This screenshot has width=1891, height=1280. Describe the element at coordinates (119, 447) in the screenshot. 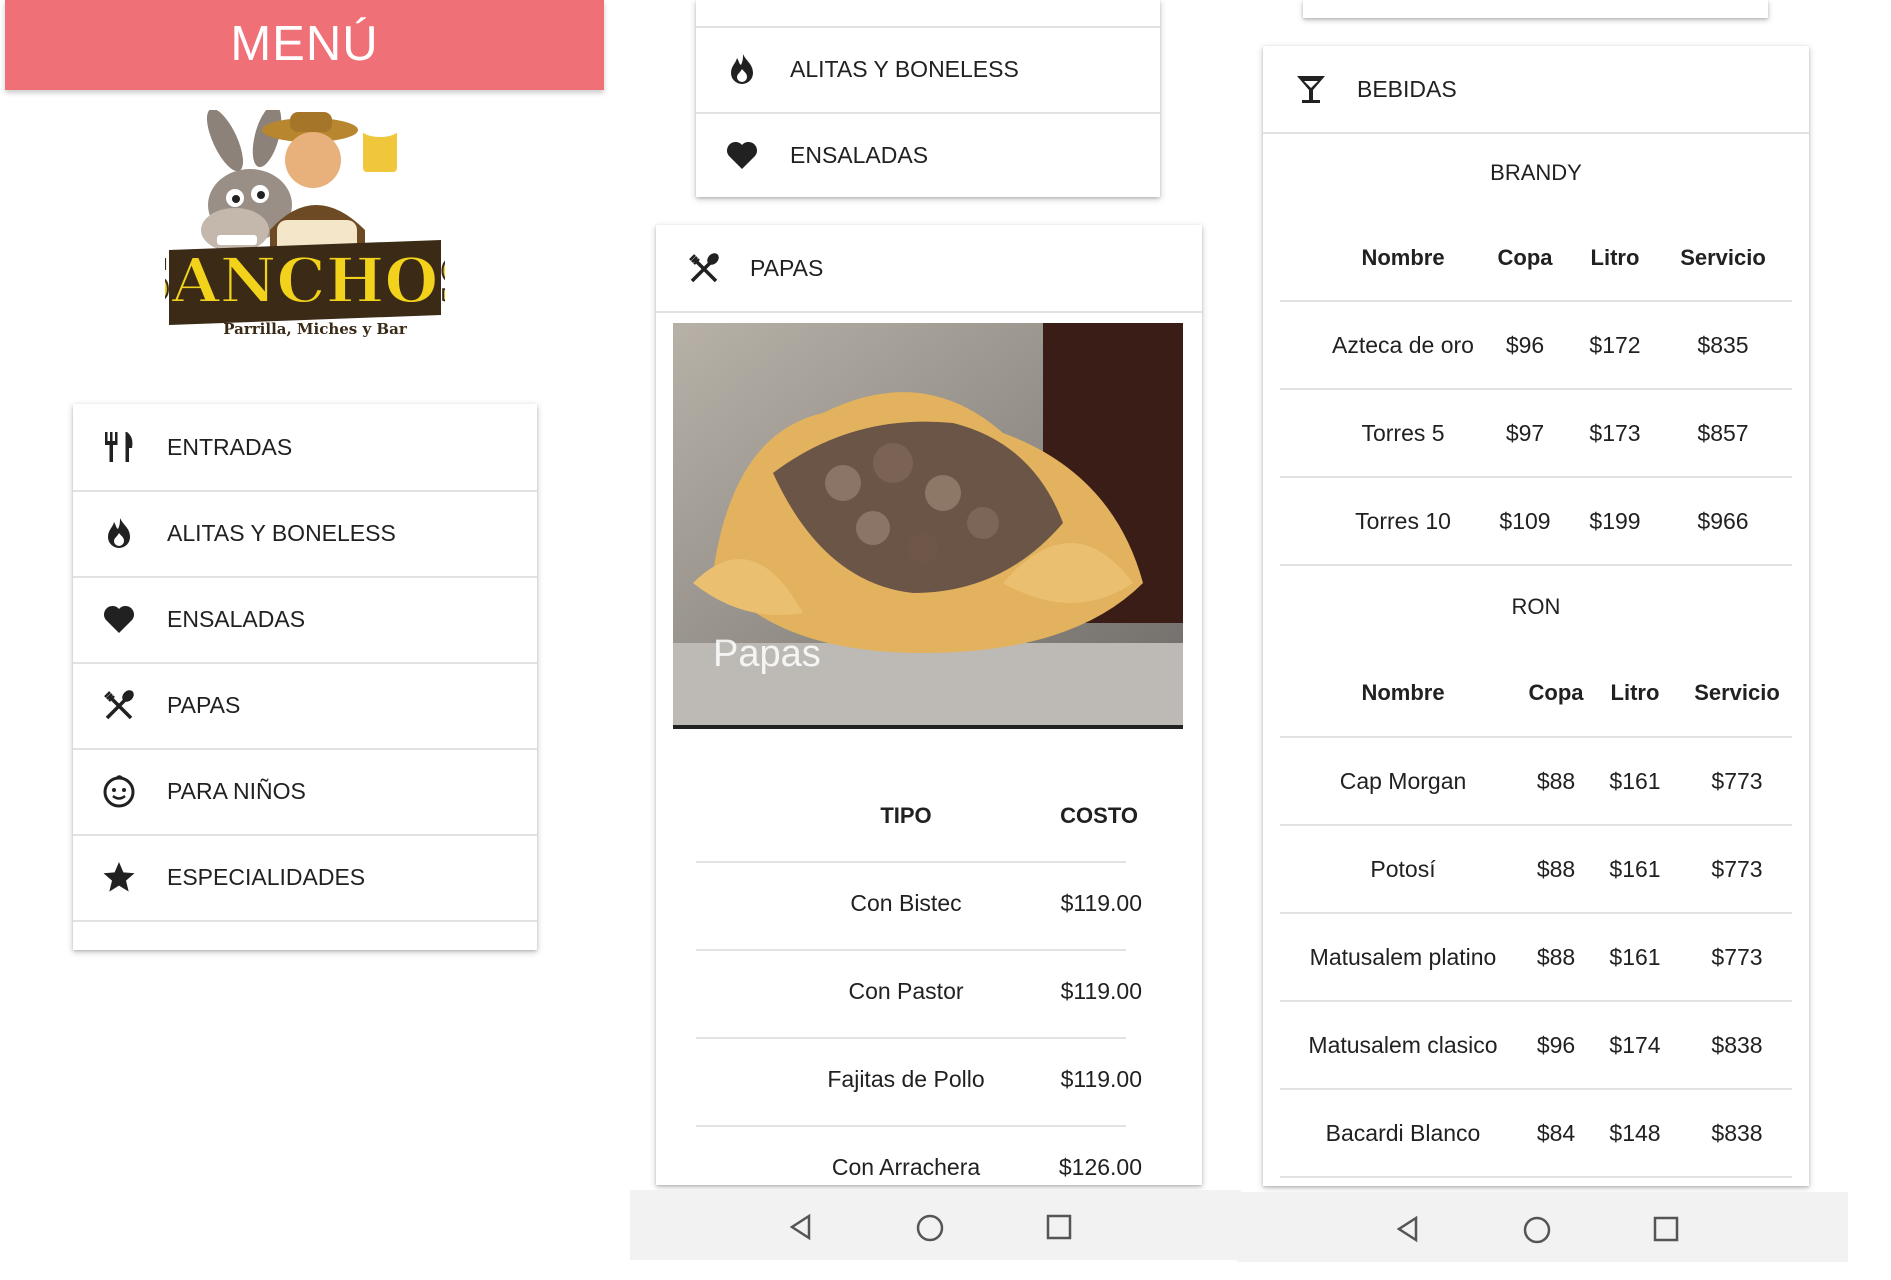

I see `utensils-icon` at that location.